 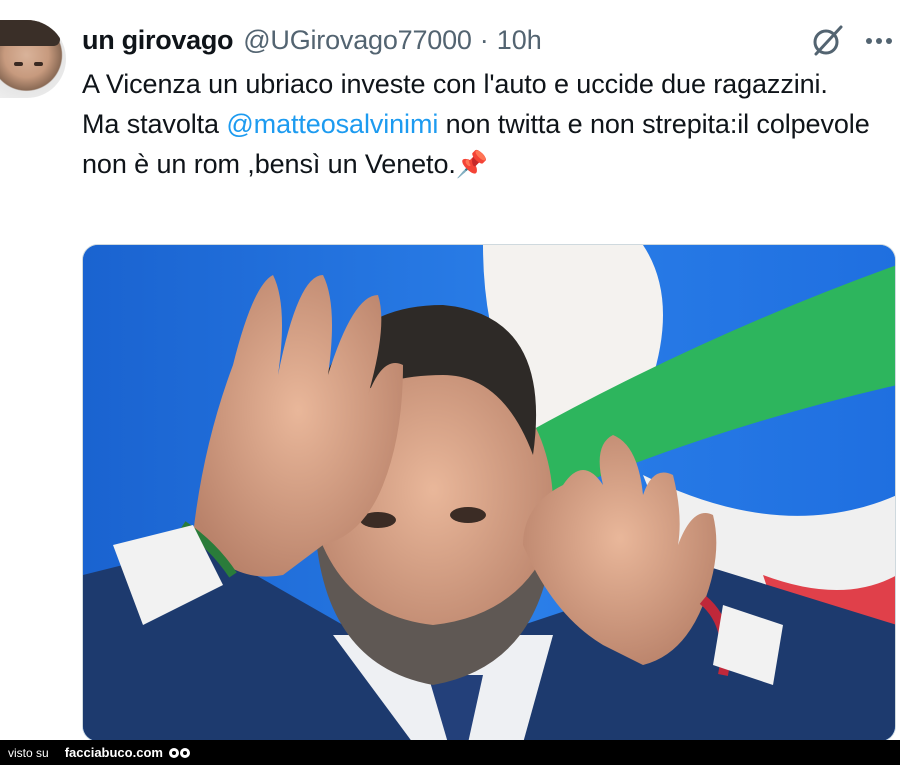 What do you see at coordinates (827, 41) in the screenshot?
I see `grok-slash-icon` at bounding box center [827, 41].